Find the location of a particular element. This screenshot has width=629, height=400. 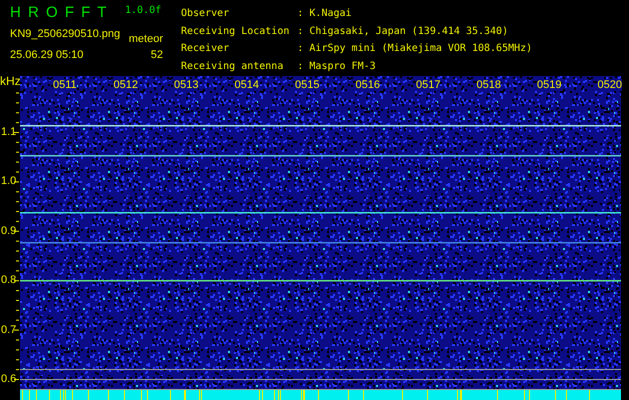

info-label: Receiving antenna is located at coordinates (232, 67).